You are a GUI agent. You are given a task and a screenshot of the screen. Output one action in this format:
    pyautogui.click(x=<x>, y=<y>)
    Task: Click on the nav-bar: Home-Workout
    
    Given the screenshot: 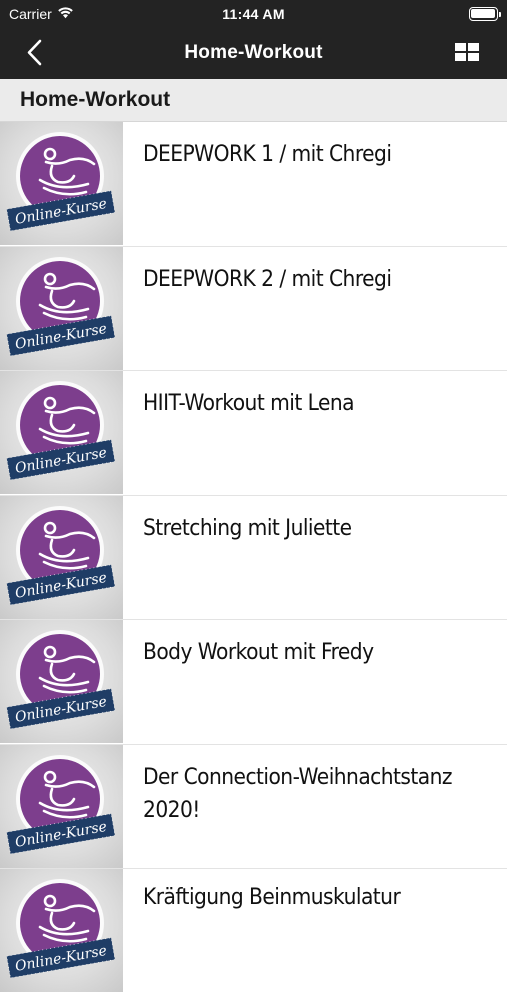 What is the action you would take?
    pyautogui.click(x=253, y=53)
    